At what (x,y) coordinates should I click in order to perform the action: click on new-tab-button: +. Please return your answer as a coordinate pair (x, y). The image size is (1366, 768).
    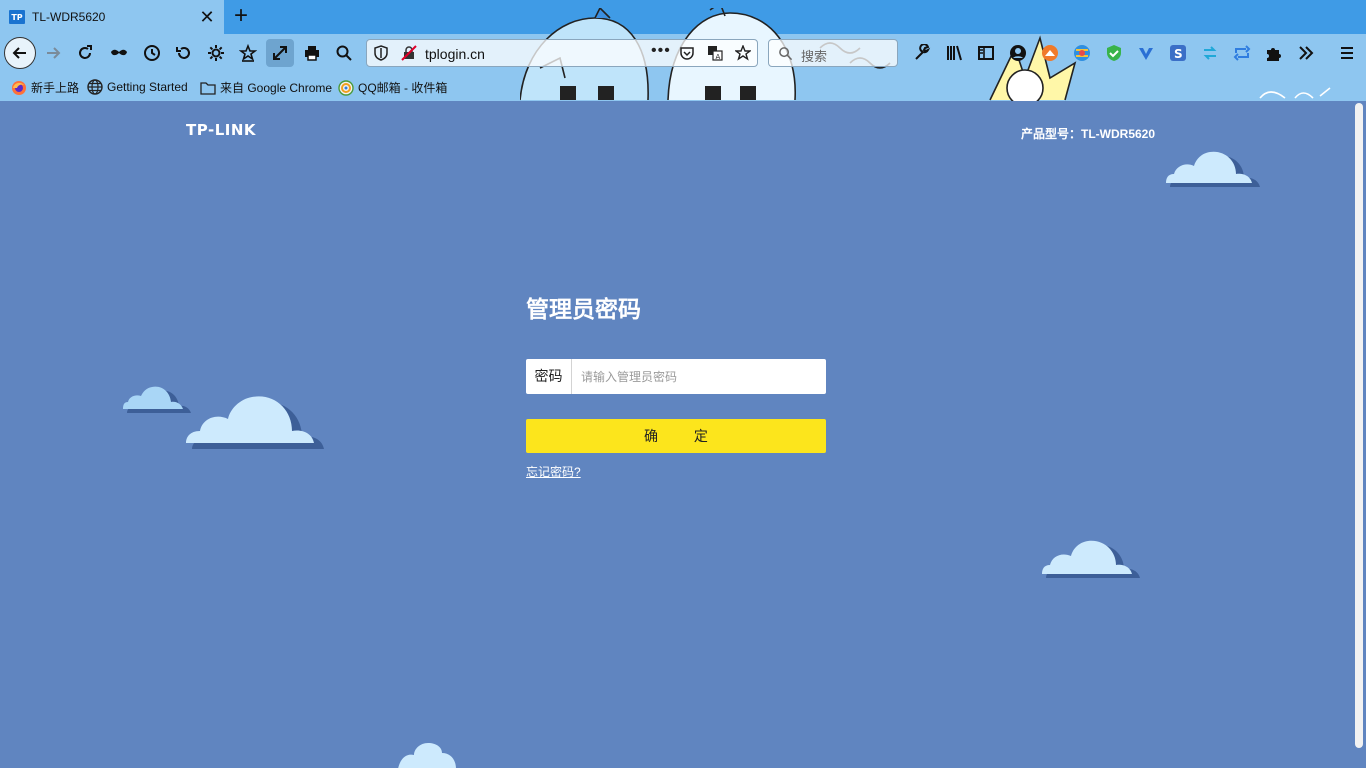
    Looking at the image, I should click on (241, 16).